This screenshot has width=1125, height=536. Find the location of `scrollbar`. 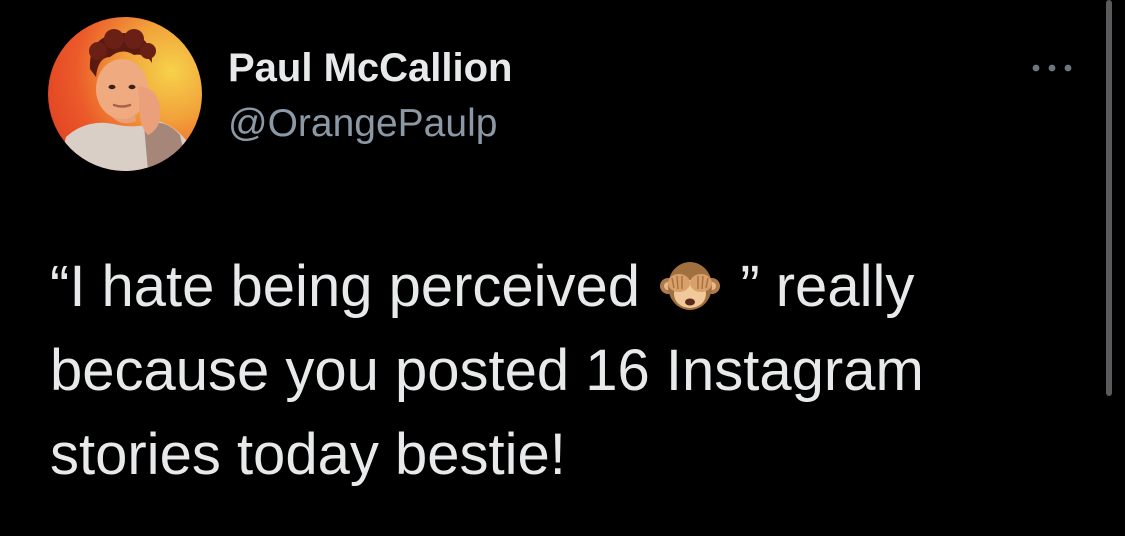

scrollbar is located at coordinates (1109, 198).